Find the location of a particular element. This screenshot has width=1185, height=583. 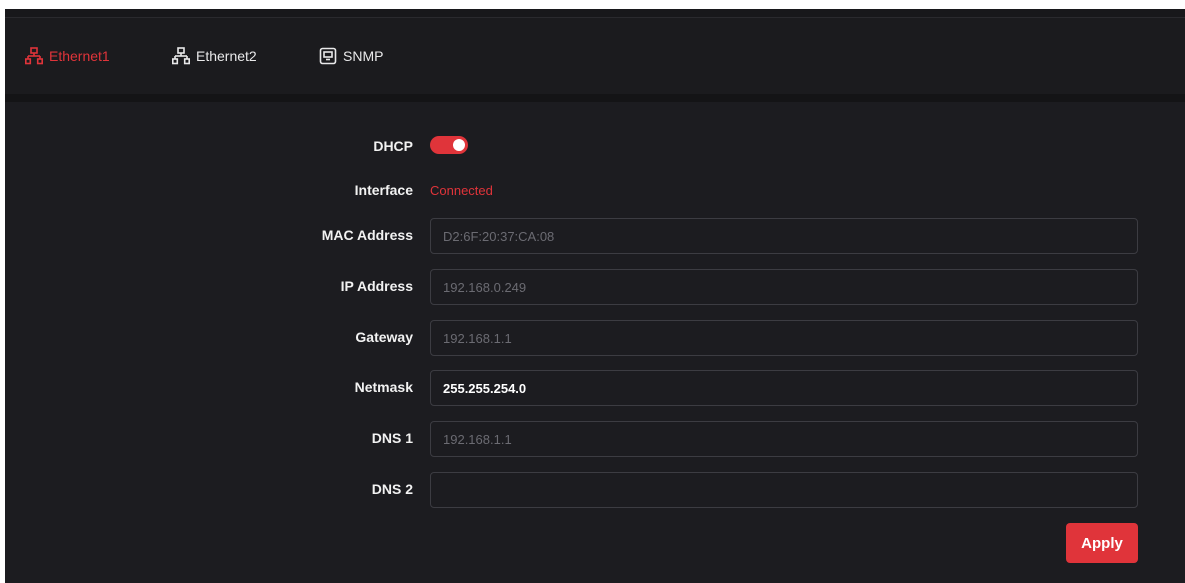

dns2-field is located at coordinates (784, 490).